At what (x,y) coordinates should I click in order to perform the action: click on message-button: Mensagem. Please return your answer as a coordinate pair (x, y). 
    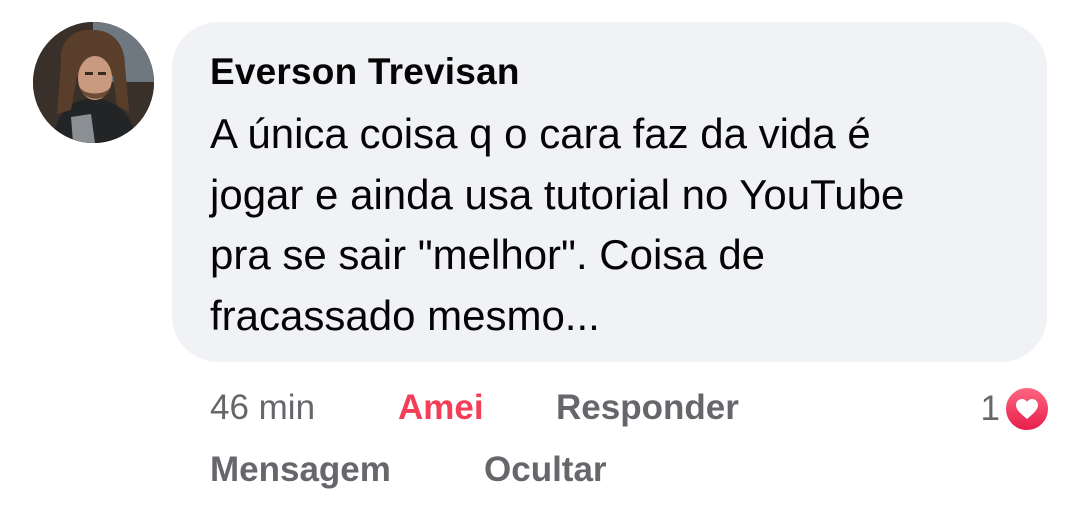
    Looking at the image, I should click on (300, 470).